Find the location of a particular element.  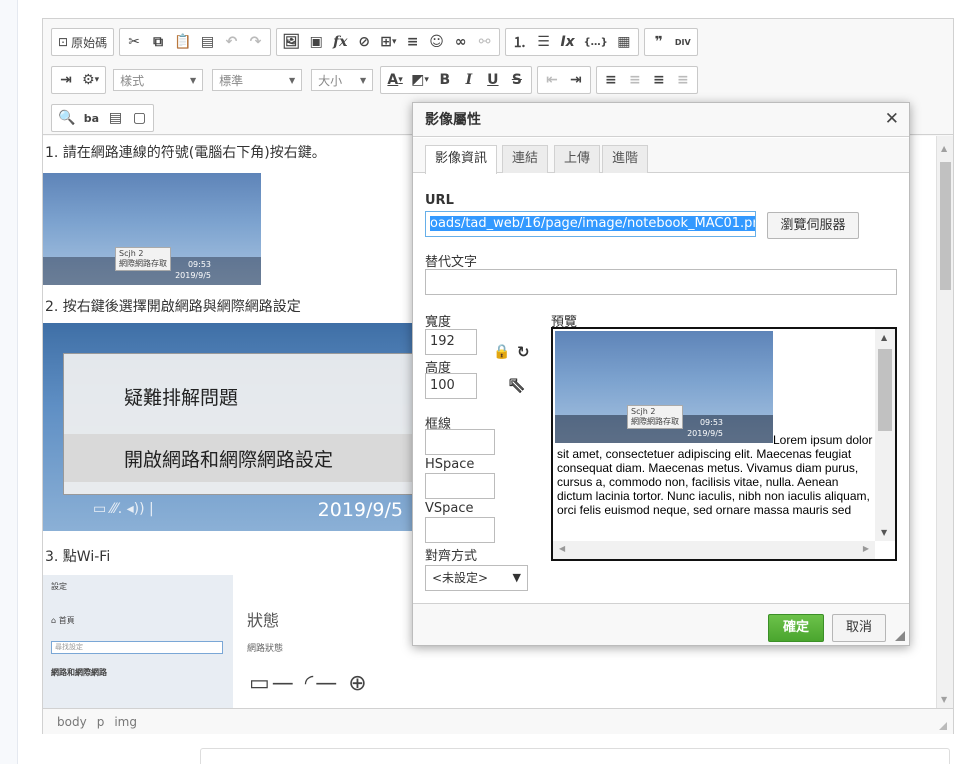

preview-hscrollbar: ◀ ▶ is located at coordinates (714, 550).